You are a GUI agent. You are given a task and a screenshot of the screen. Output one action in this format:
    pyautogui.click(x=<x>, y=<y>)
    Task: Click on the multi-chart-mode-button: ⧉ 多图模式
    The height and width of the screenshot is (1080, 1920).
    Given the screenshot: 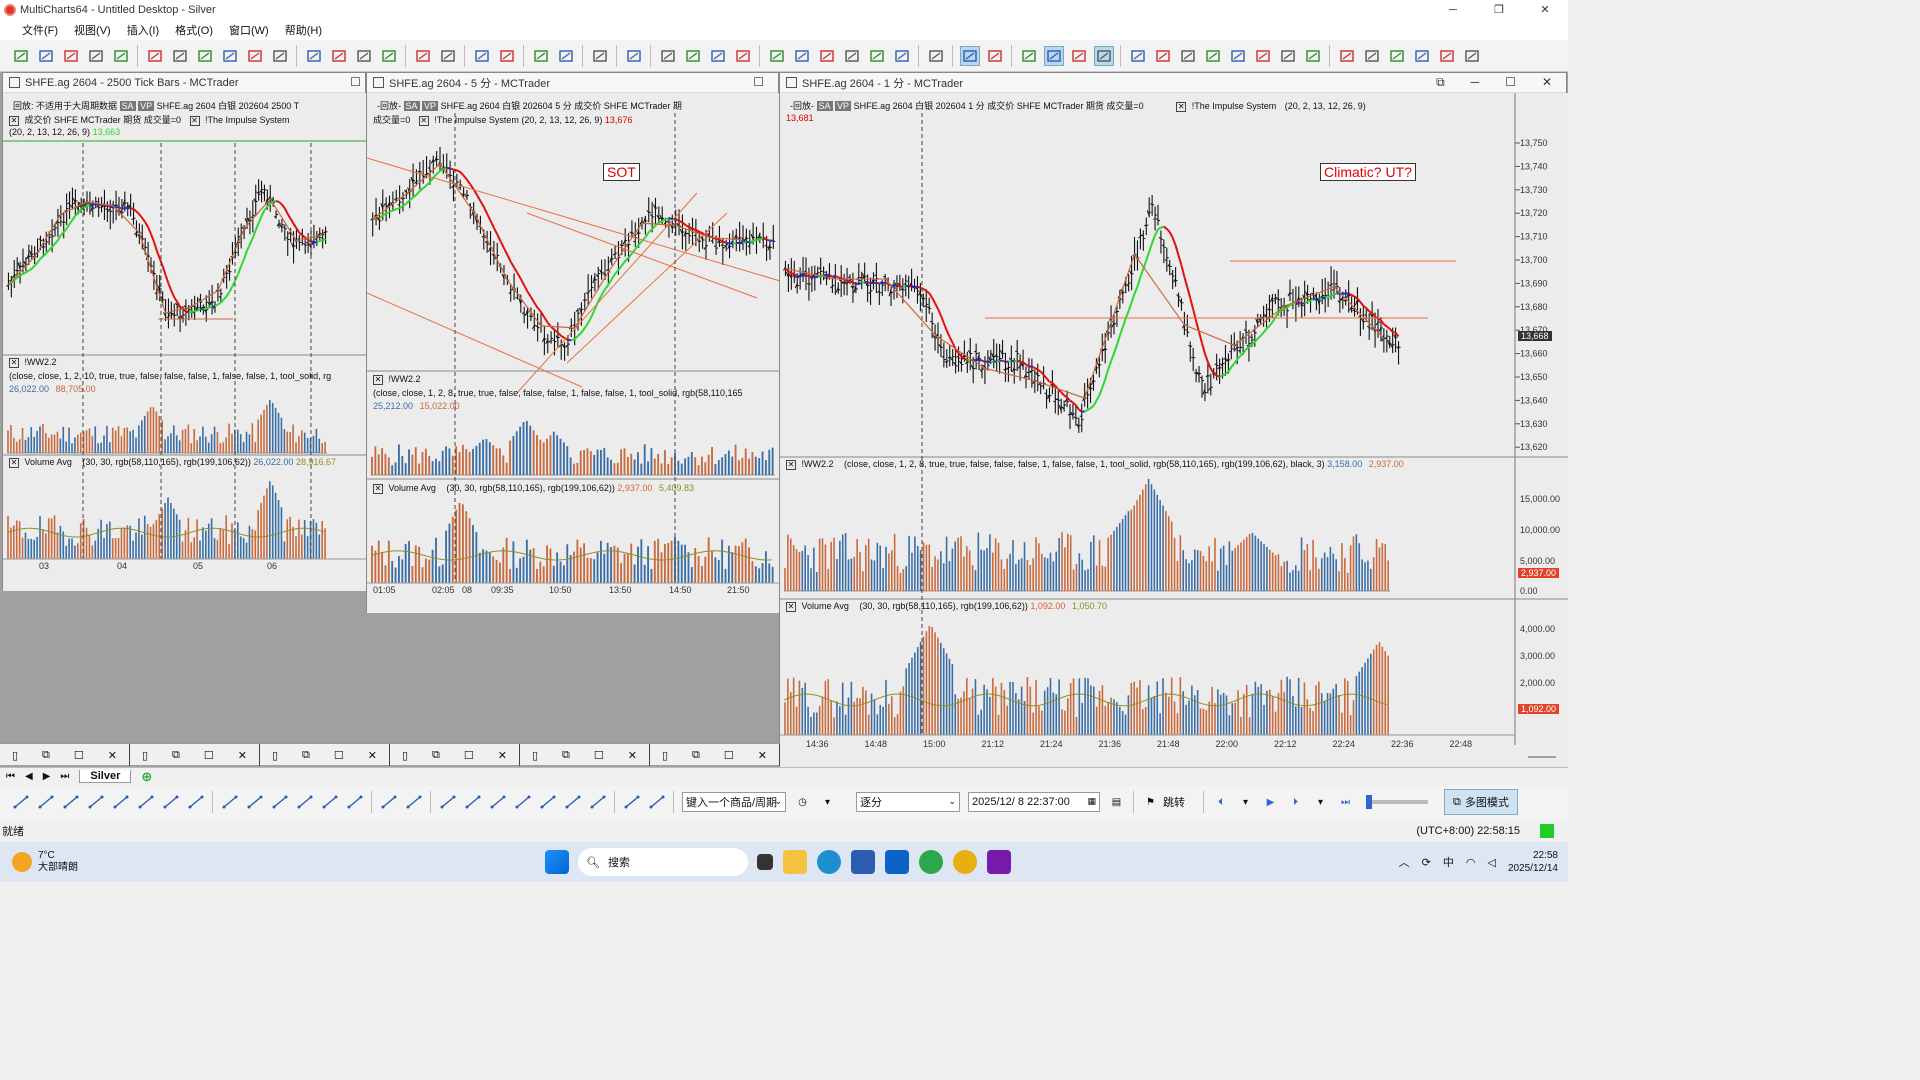 What is the action you would take?
    pyautogui.click(x=1481, y=802)
    